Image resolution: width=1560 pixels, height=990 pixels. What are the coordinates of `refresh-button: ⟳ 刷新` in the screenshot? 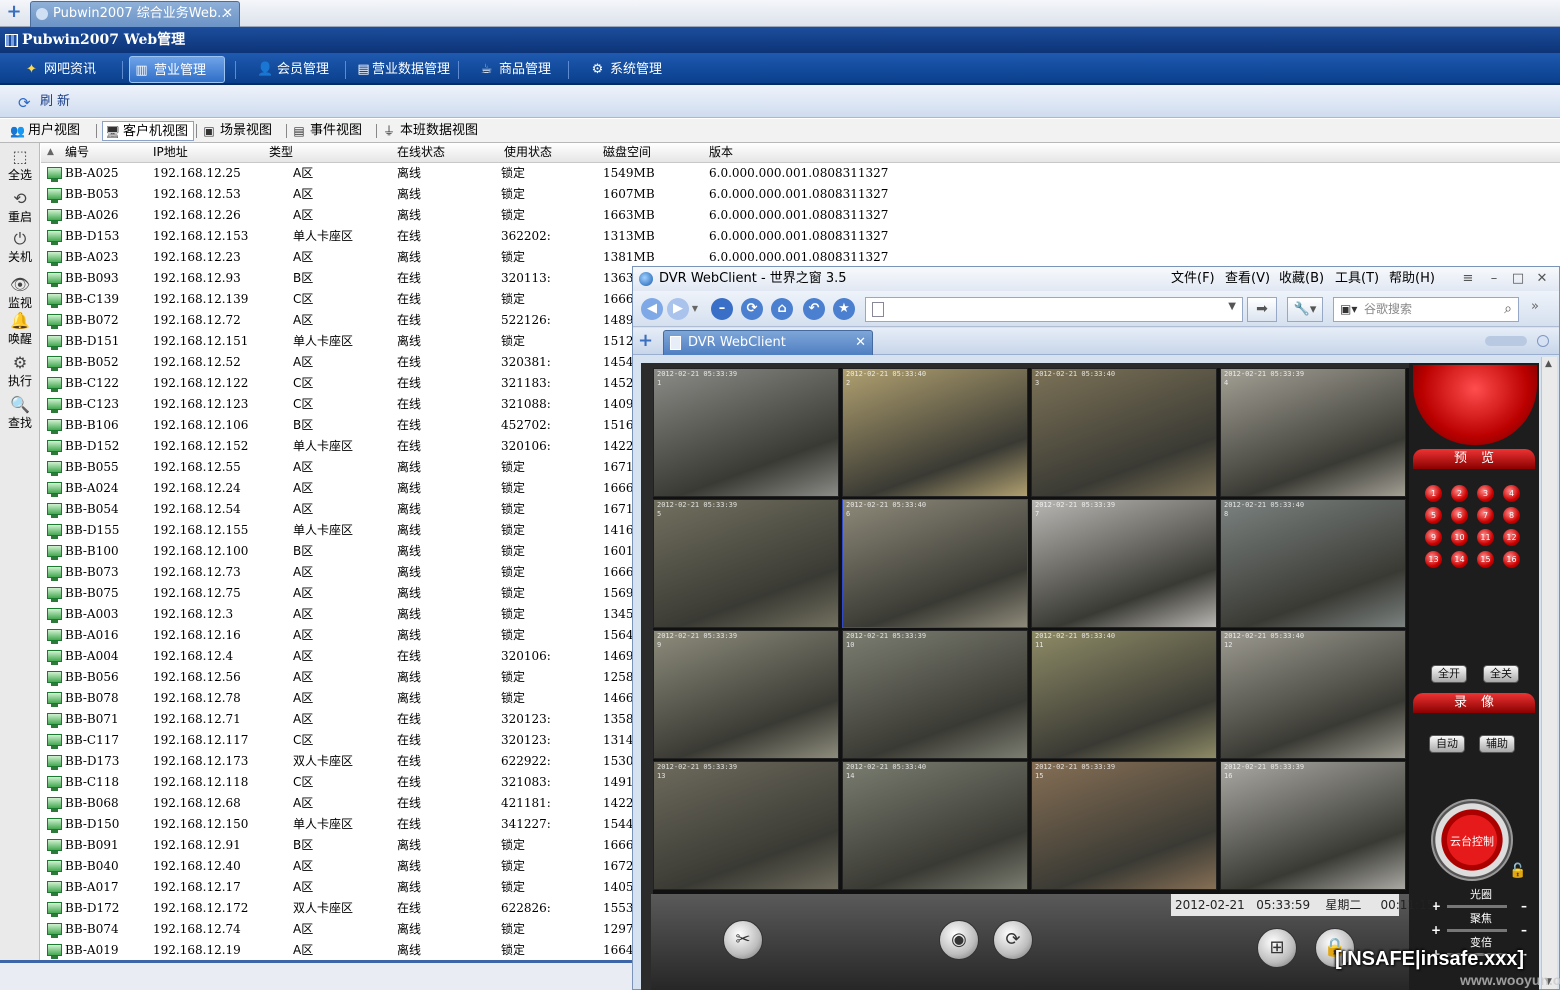 It's located at (46, 102).